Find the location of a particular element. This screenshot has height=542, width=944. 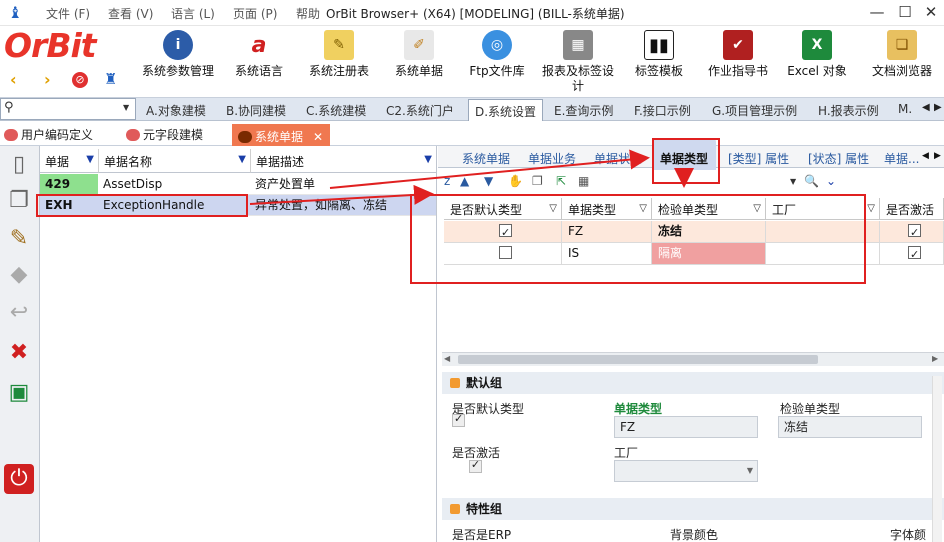

menu-language: 语言 (L) is located at coordinates (193, 13).